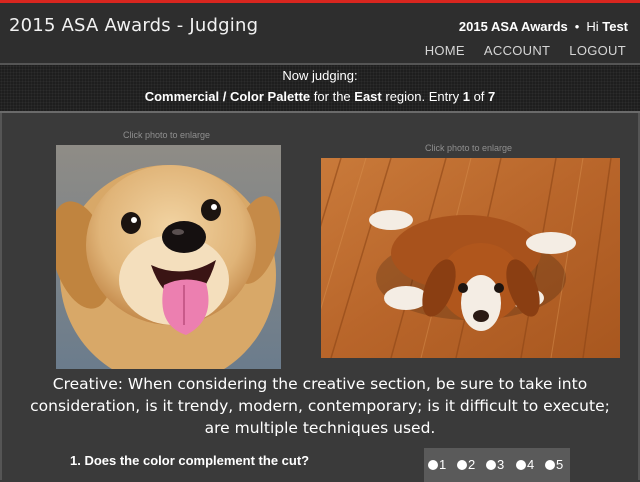 Image resolution: width=640 pixels, height=482 pixels. I want to click on rating-group: 1 2 3 4 5, so click(497, 465).